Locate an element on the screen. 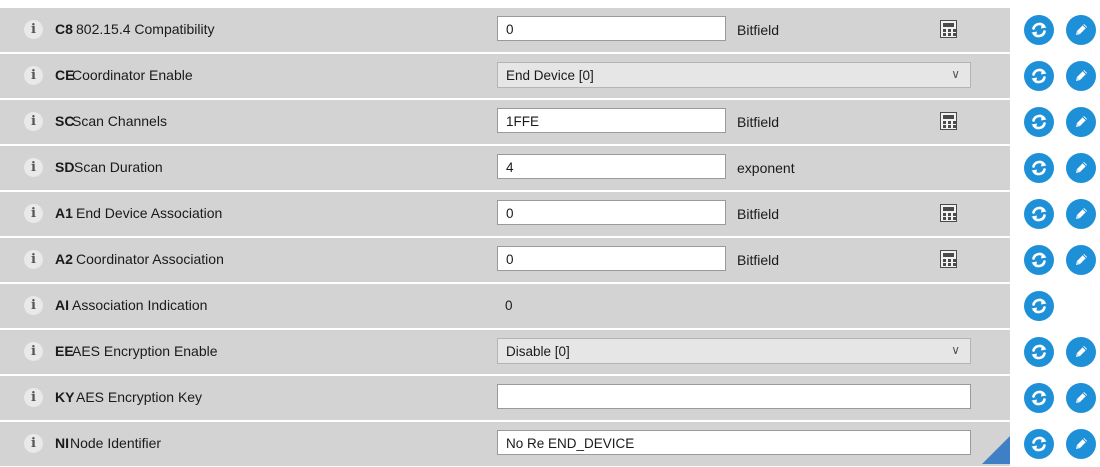 The height and width of the screenshot is (467, 1100). setting-value-input is located at coordinates (734, 396).